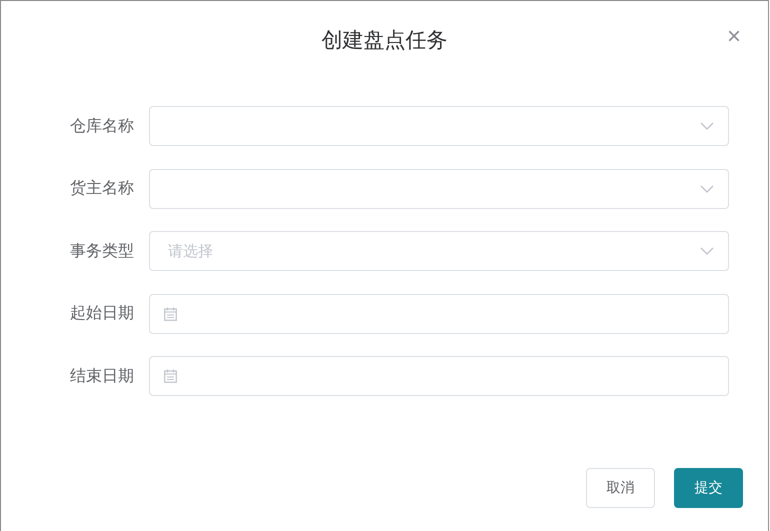  I want to click on cancel-button: 取消, so click(620, 488).